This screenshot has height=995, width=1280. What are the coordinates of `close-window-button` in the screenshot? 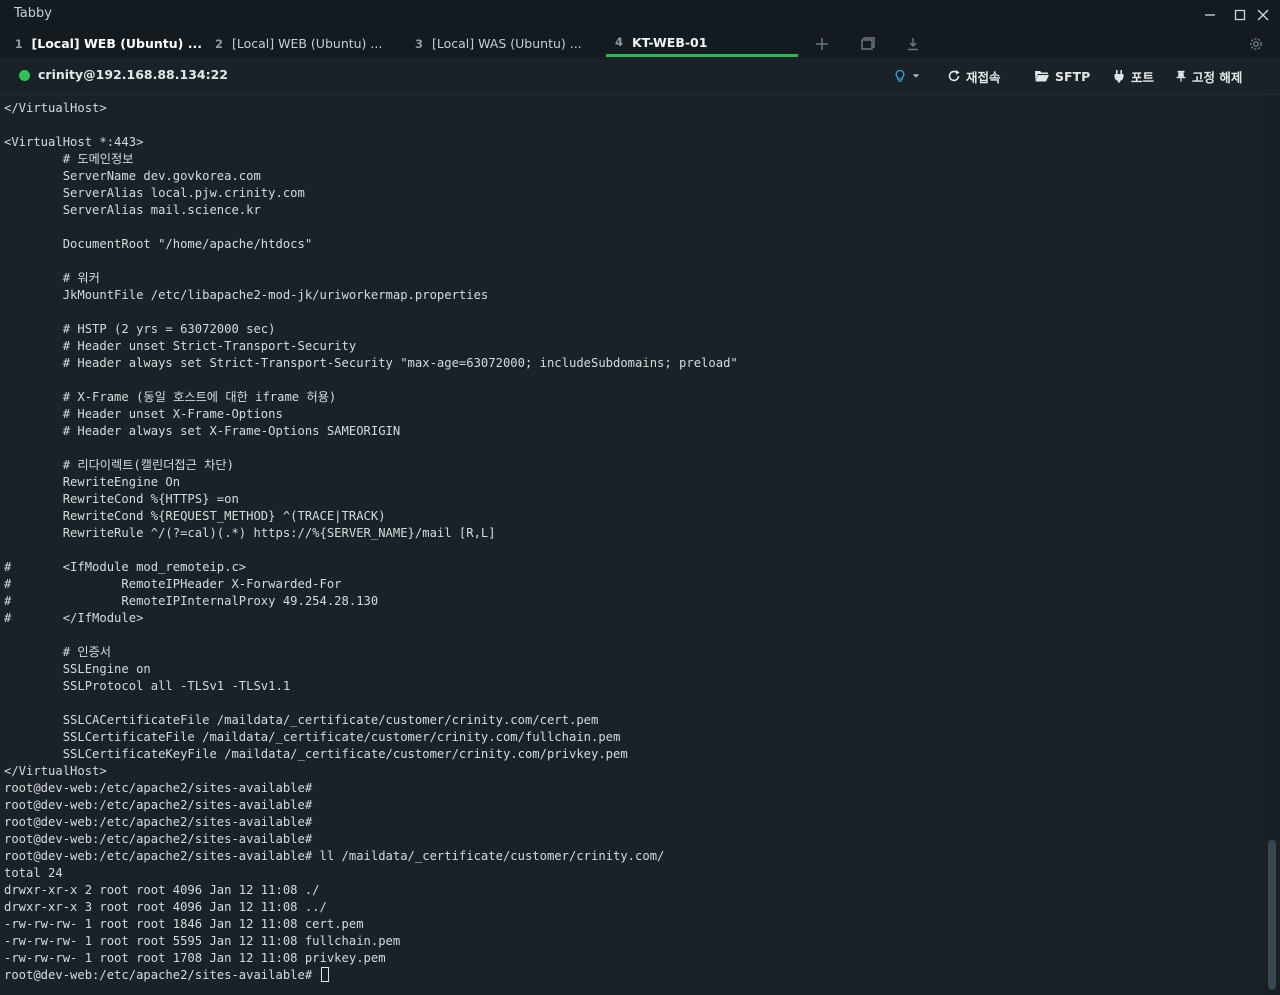 It's located at (1263, 15).